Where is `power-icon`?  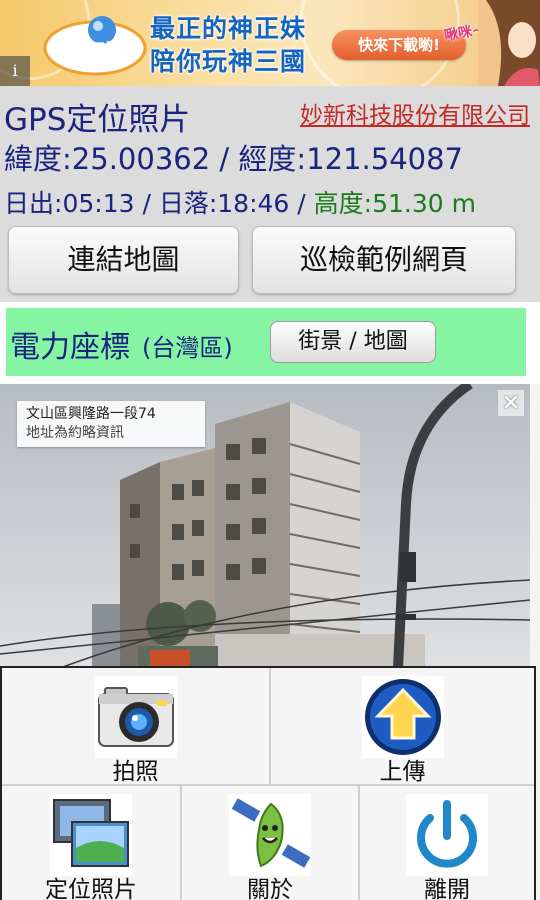
power-icon is located at coordinates (447, 835).